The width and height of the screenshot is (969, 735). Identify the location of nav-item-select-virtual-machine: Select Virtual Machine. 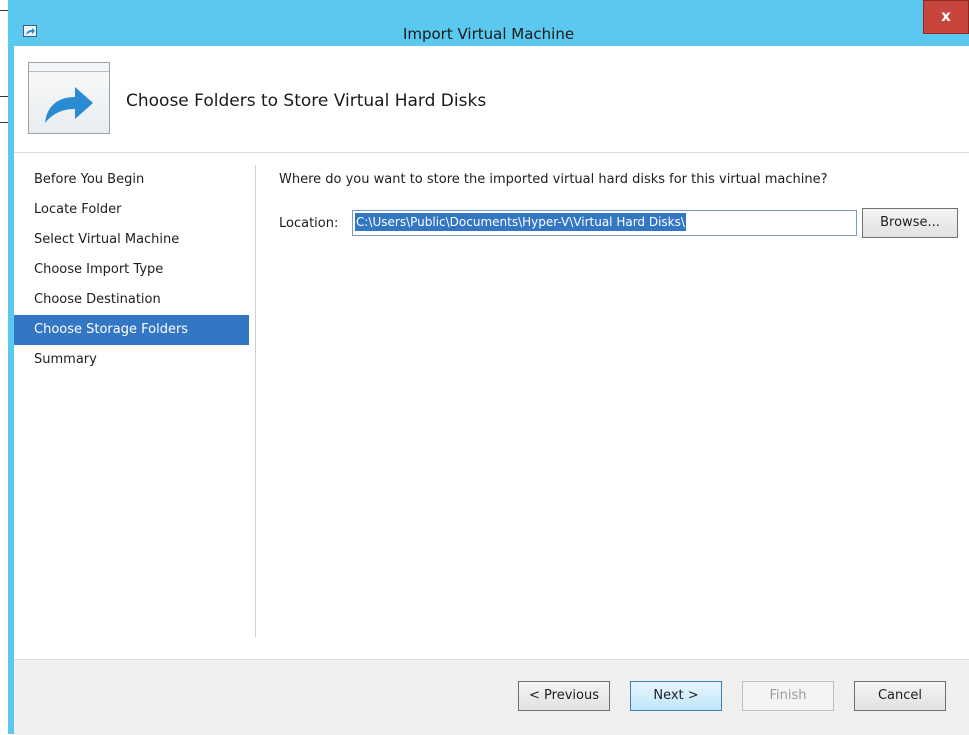
(131, 240).